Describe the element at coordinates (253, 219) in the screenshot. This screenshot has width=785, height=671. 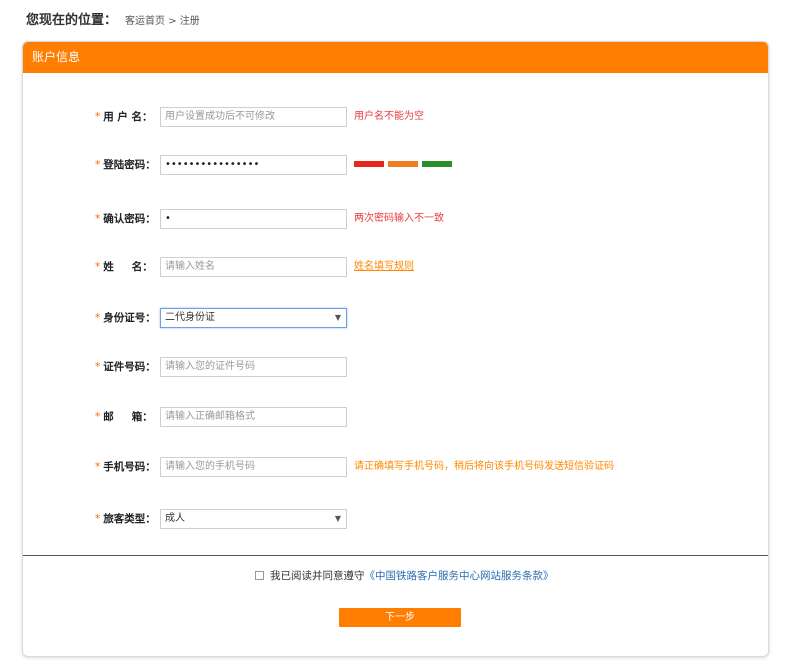
I see `confirm-password-input: •` at that location.